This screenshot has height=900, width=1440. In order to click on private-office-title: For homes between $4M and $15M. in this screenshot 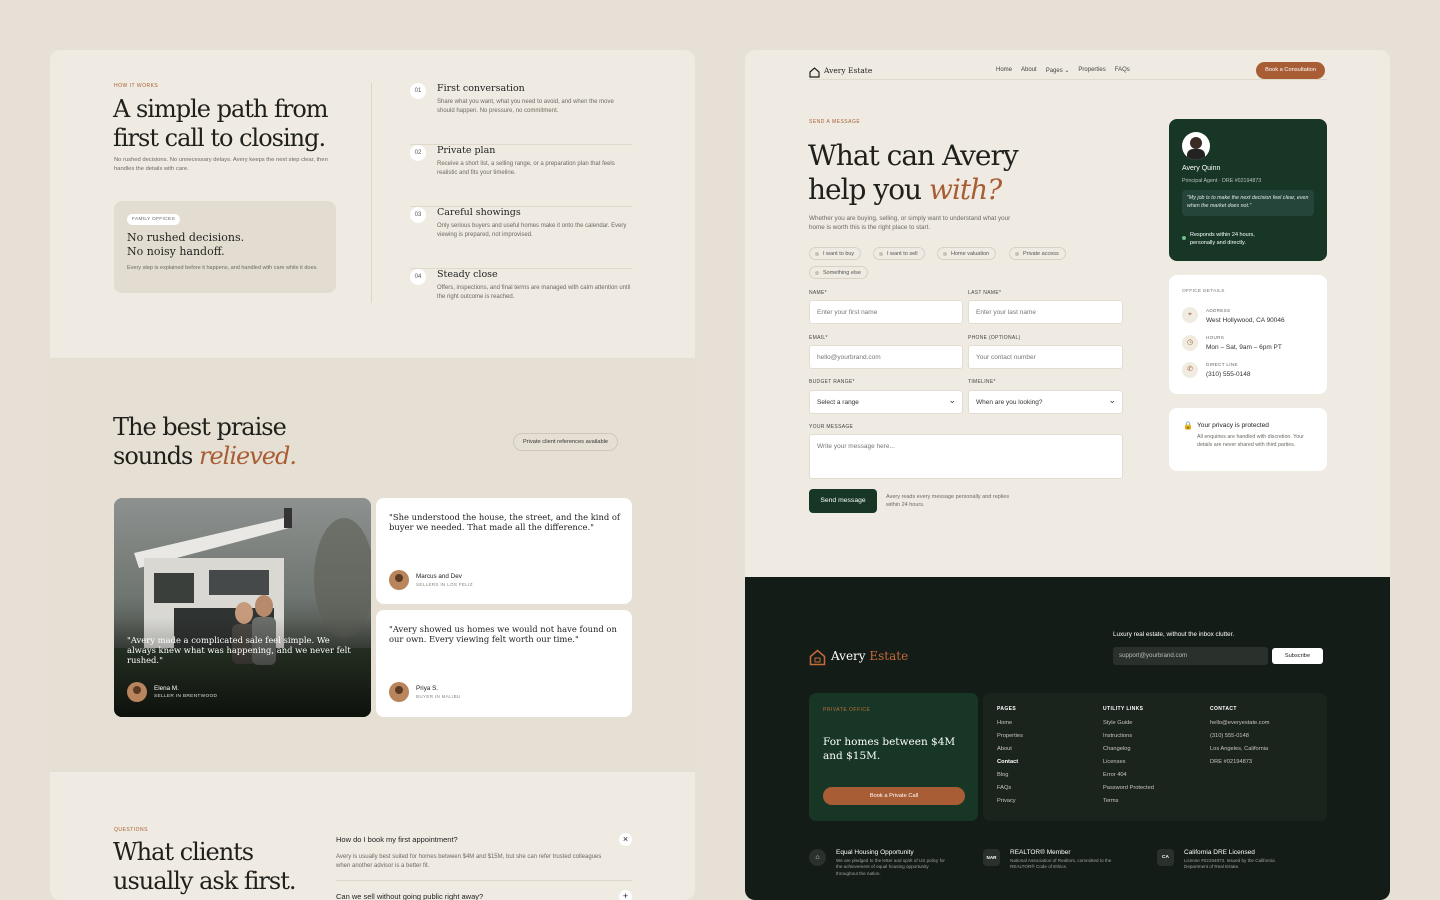, I will do `click(889, 749)`.